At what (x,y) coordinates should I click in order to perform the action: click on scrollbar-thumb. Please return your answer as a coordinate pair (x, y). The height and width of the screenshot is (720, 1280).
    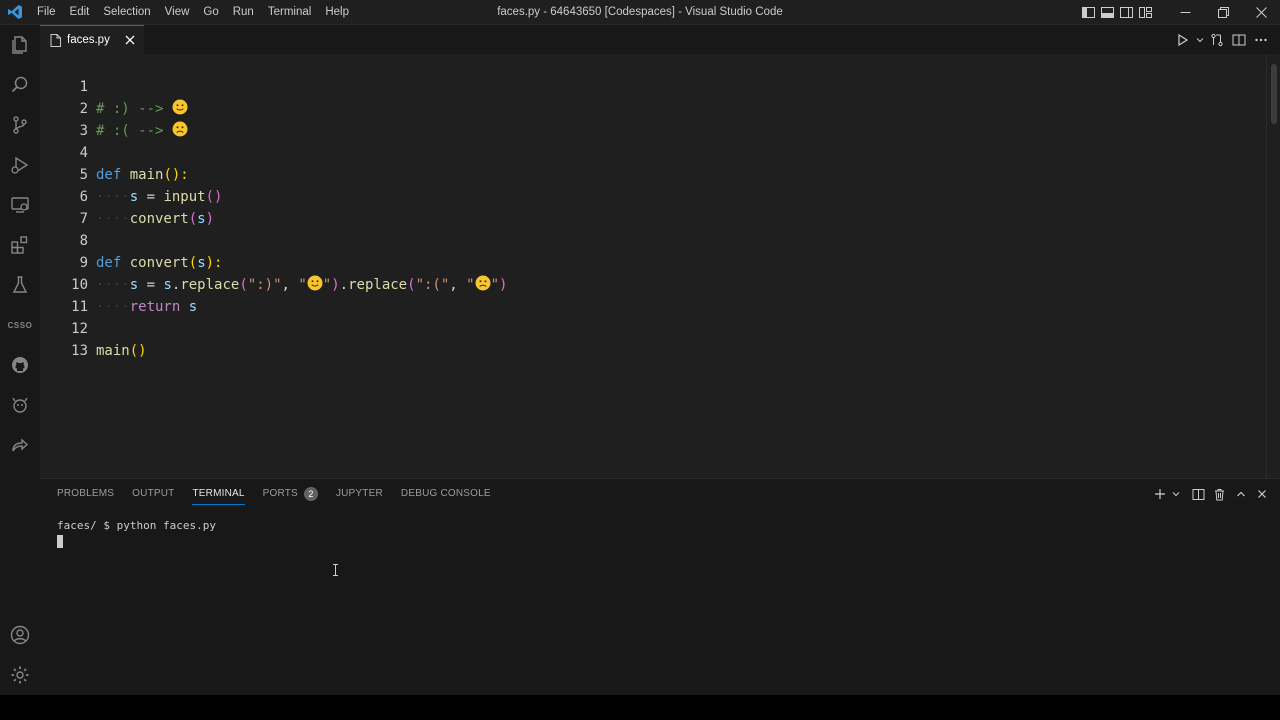
    Looking at the image, I should click on (1274, 94).